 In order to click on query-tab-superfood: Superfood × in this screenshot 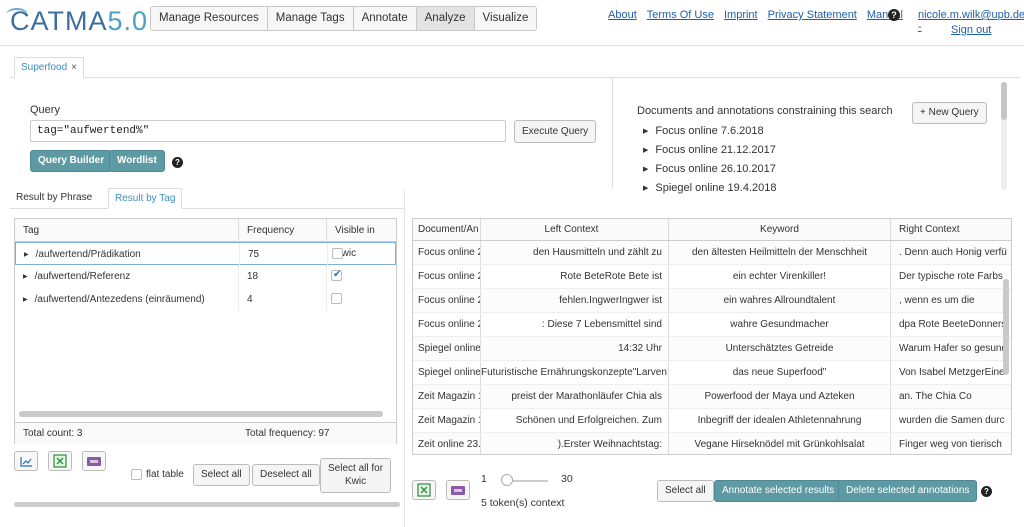, I will do `click(49, 68)`.